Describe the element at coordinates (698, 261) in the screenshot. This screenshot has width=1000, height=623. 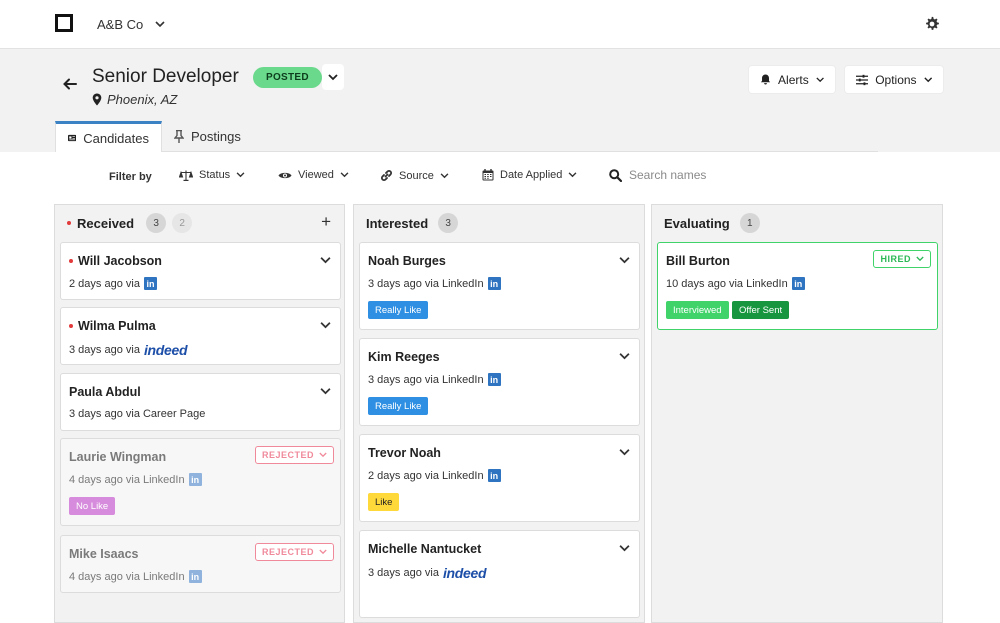
I see `candidate-name: Bill Burton` at that location.